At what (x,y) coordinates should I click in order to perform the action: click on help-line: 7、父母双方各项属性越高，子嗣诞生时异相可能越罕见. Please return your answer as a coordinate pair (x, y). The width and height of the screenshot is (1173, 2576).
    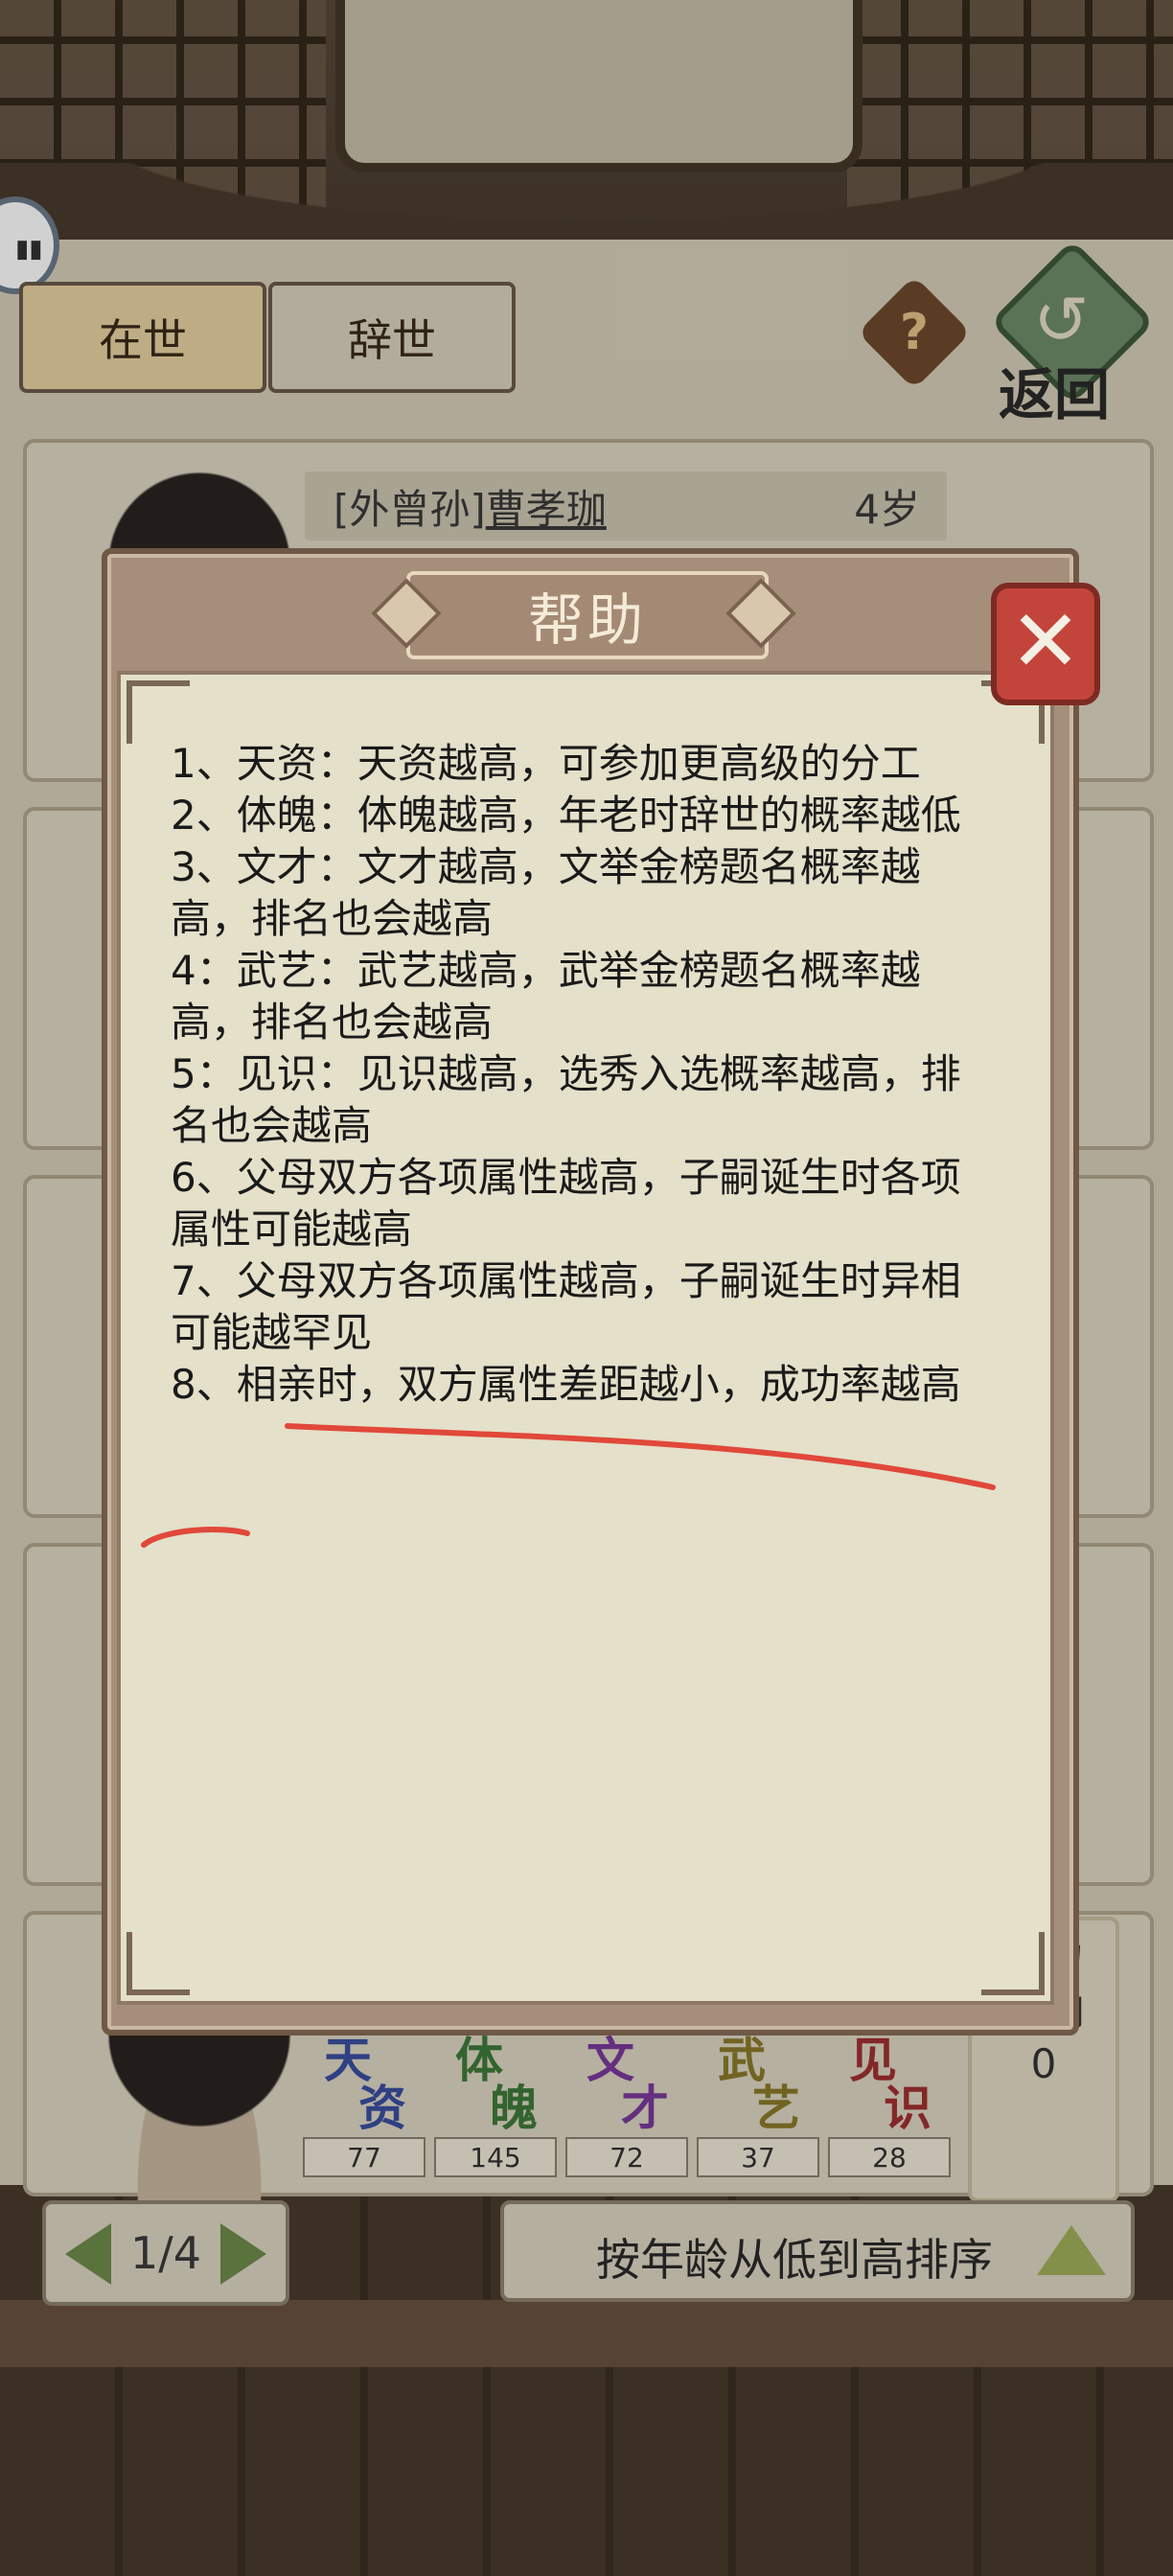
    Looking at the image, I should click on (566, 1306).